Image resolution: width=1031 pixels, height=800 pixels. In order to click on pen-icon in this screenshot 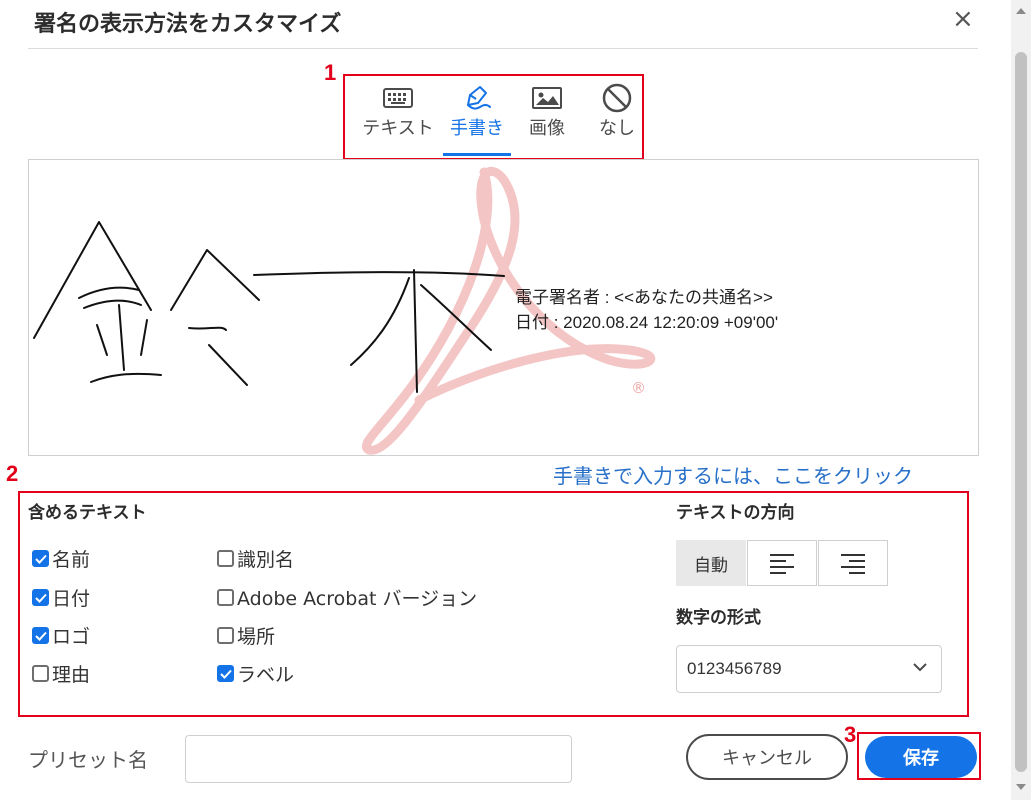, I will do `click(477, 98)`.